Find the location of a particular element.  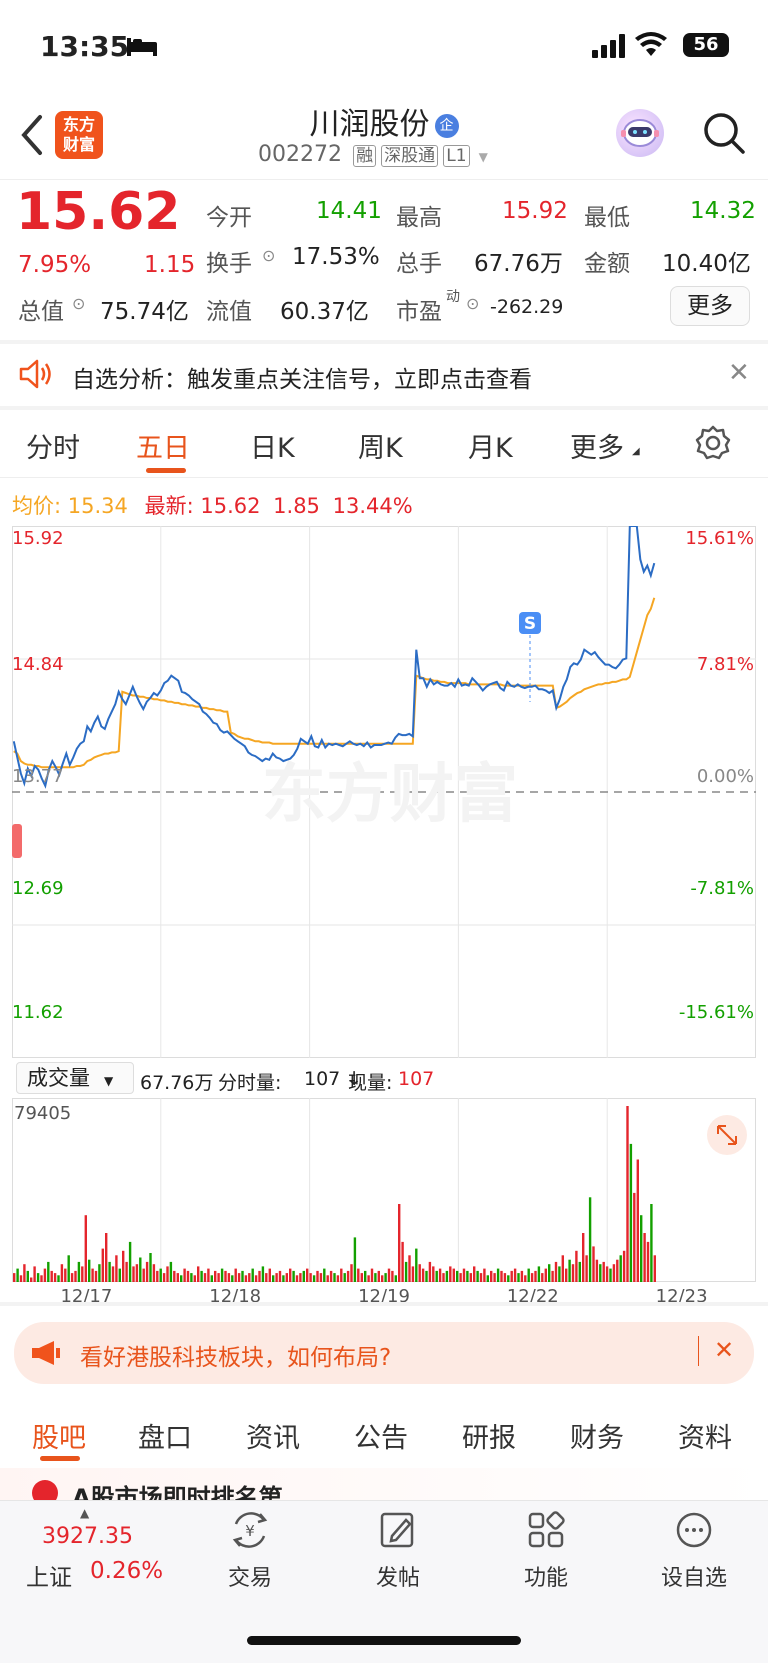

compose-icon is located at coordinates (397, 1530).